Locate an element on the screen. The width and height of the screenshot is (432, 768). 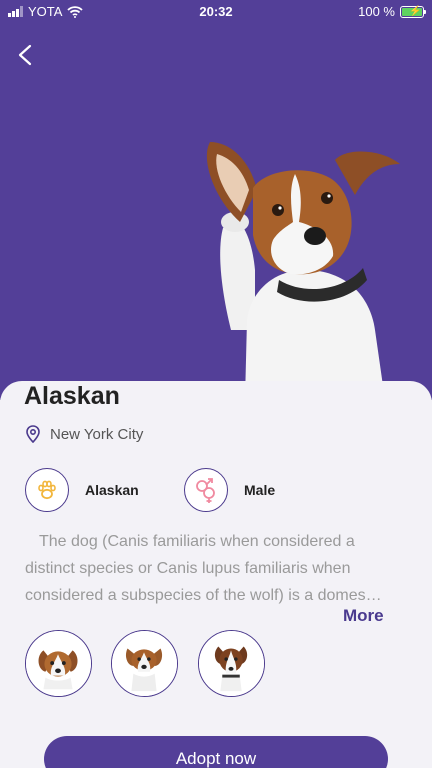
gender-icon-circle is located at coordinates (206, 490).